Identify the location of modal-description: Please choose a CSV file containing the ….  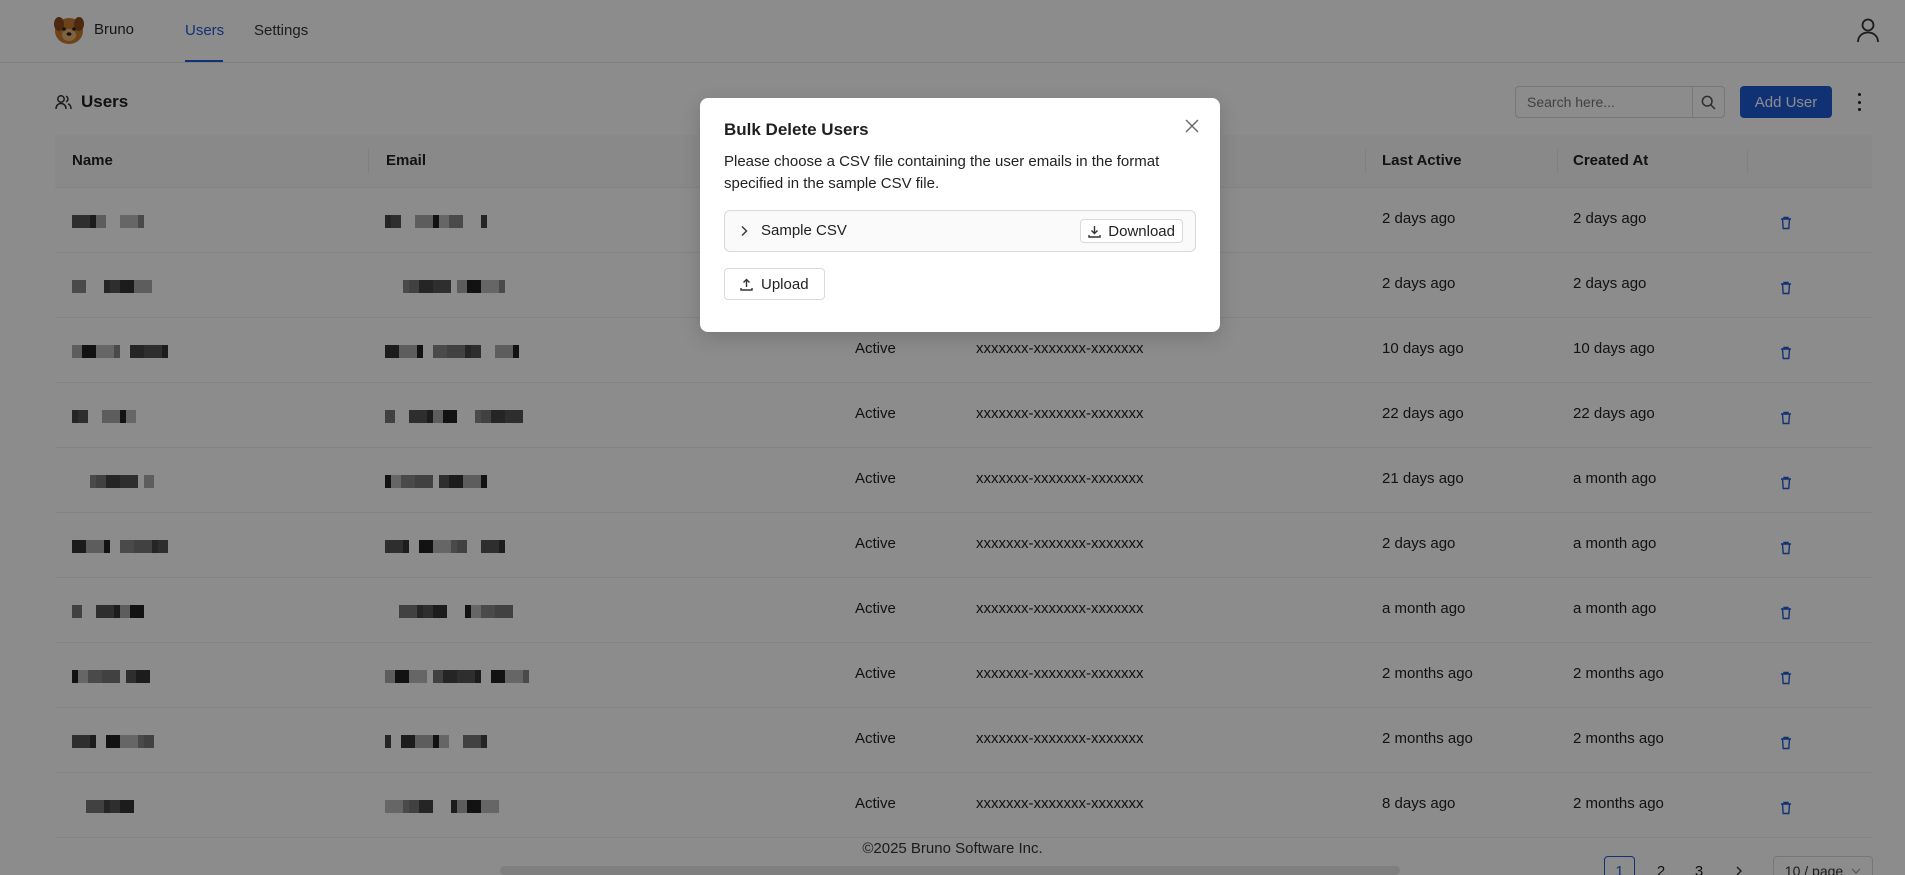
(942, 172).